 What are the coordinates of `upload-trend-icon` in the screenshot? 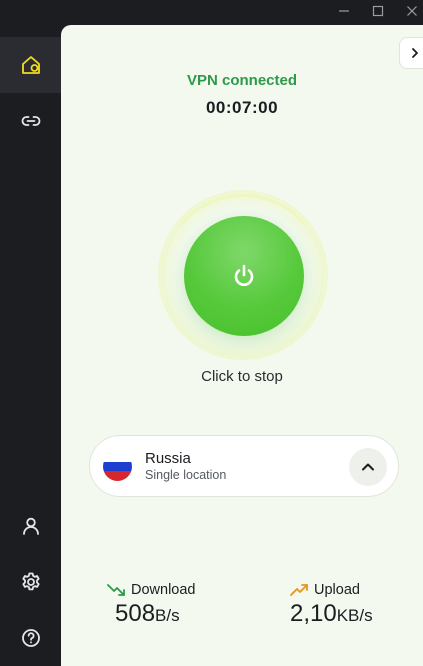 It's located at (299, 590).